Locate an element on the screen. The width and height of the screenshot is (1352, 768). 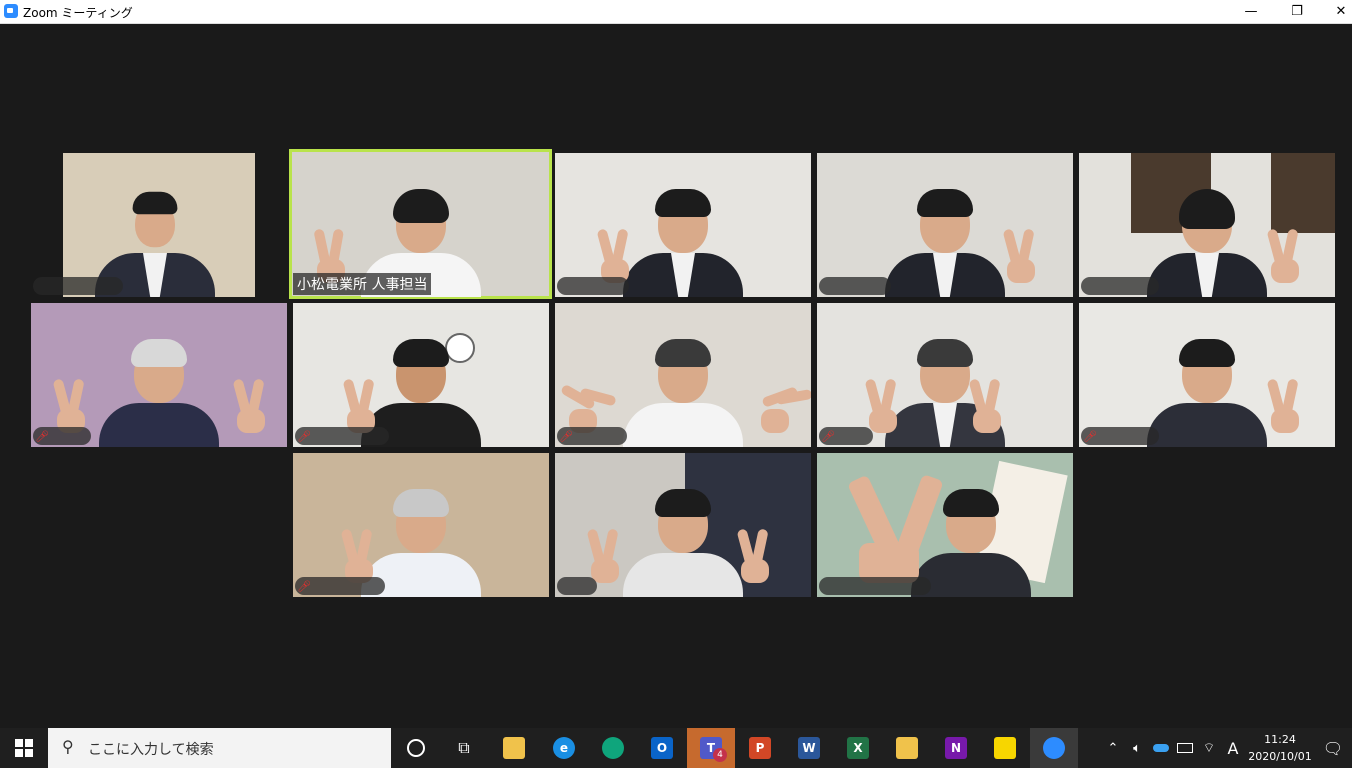
chevron-up-icon: ⌃ is located at coordinates (1113, 748).